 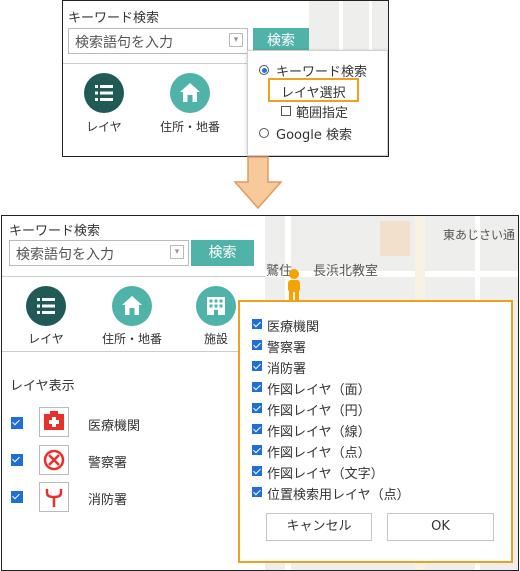 I want to click on checkbox-range, so click(x=286, y=111).